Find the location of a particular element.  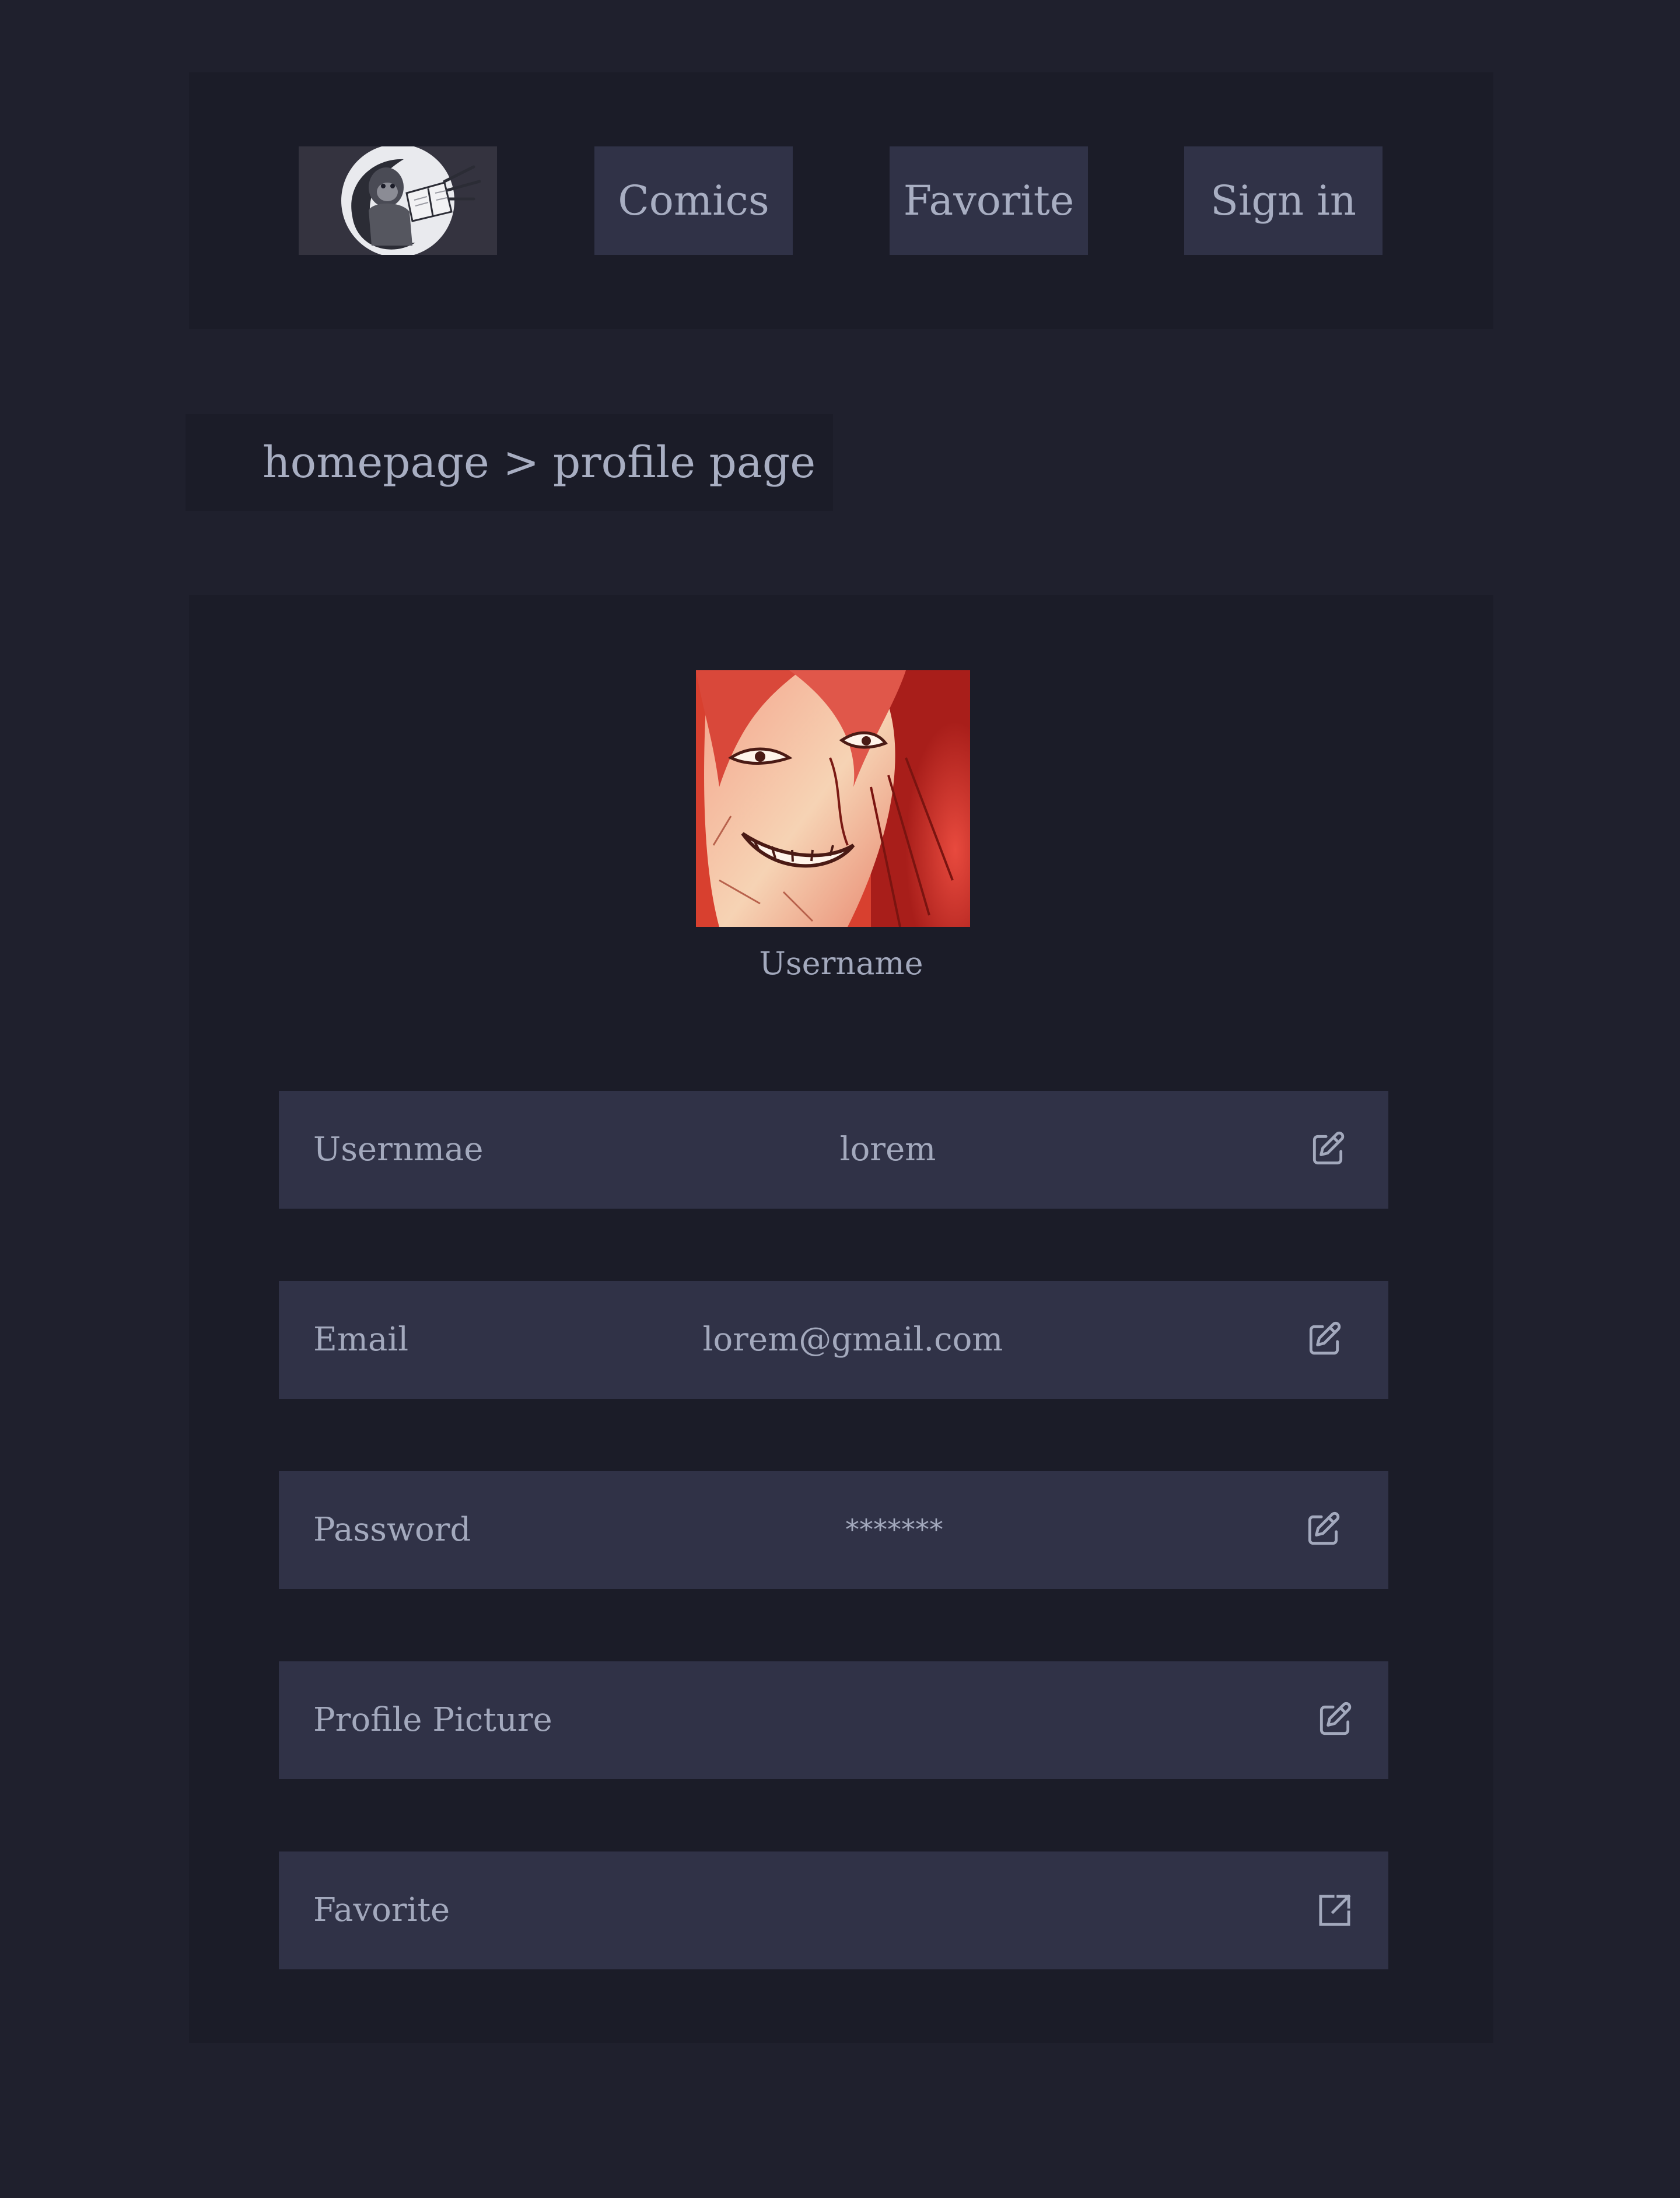

password-field-row: Password ******* is located at coordinates (834, 1530).